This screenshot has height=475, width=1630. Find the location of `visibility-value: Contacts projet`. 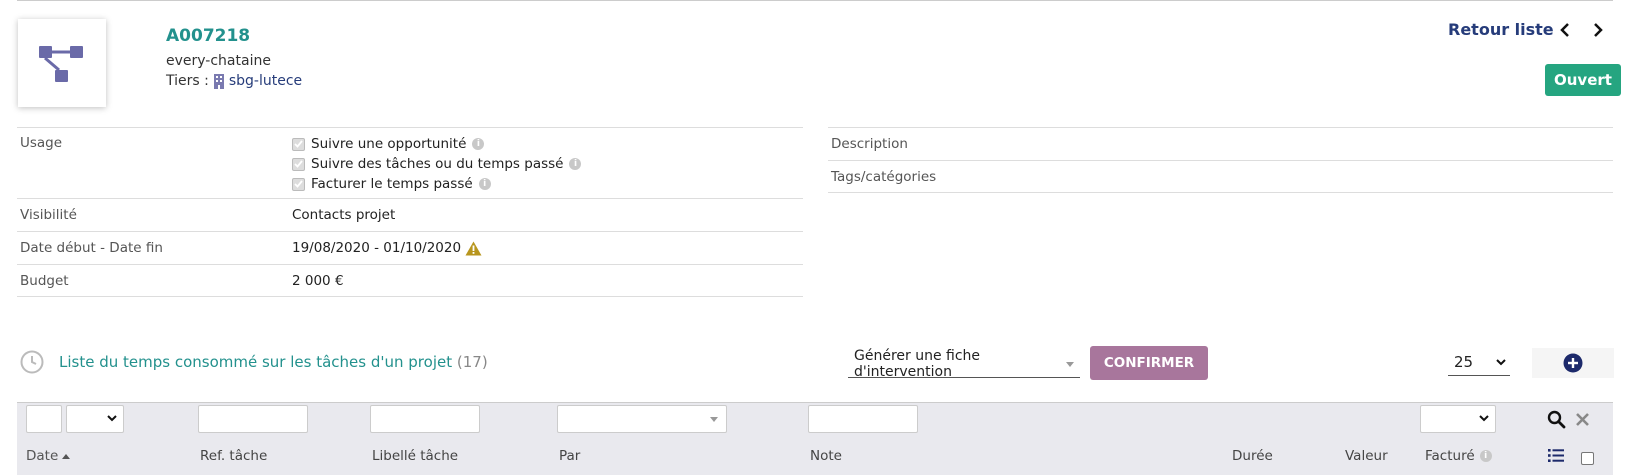

visibility-value: Contacts projet is located at coordinates (344, 215).